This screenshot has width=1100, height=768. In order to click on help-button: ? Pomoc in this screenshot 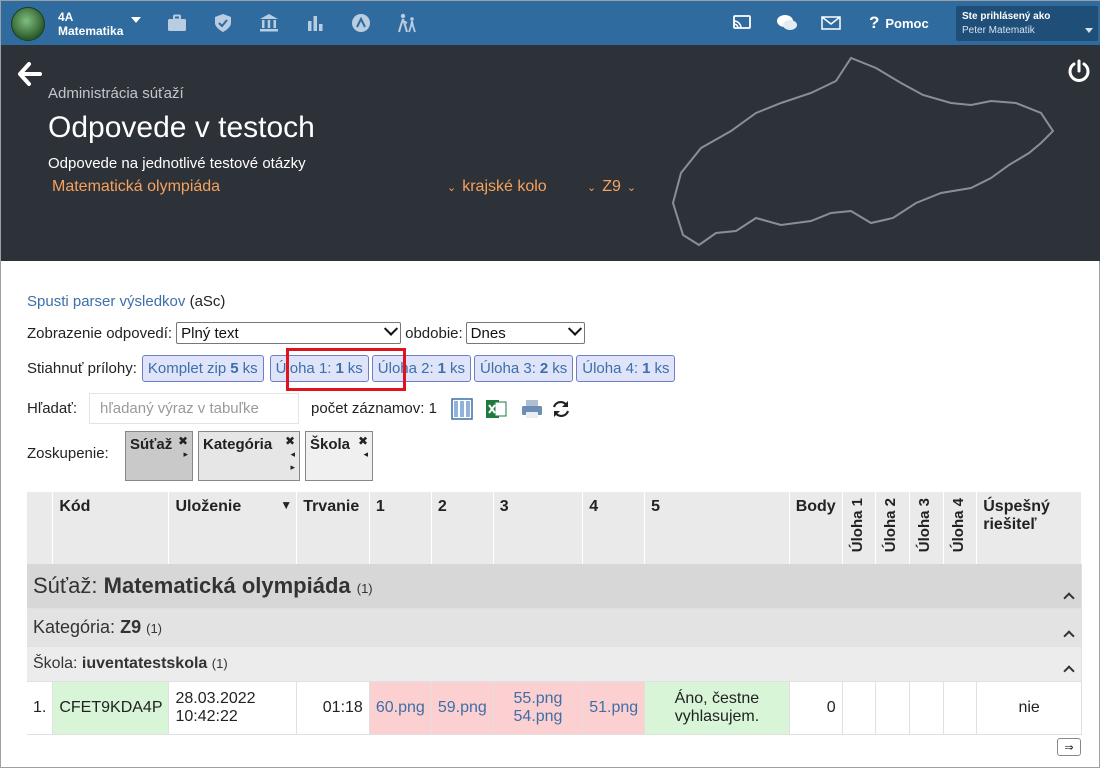, I will do `click(899, 23)`.